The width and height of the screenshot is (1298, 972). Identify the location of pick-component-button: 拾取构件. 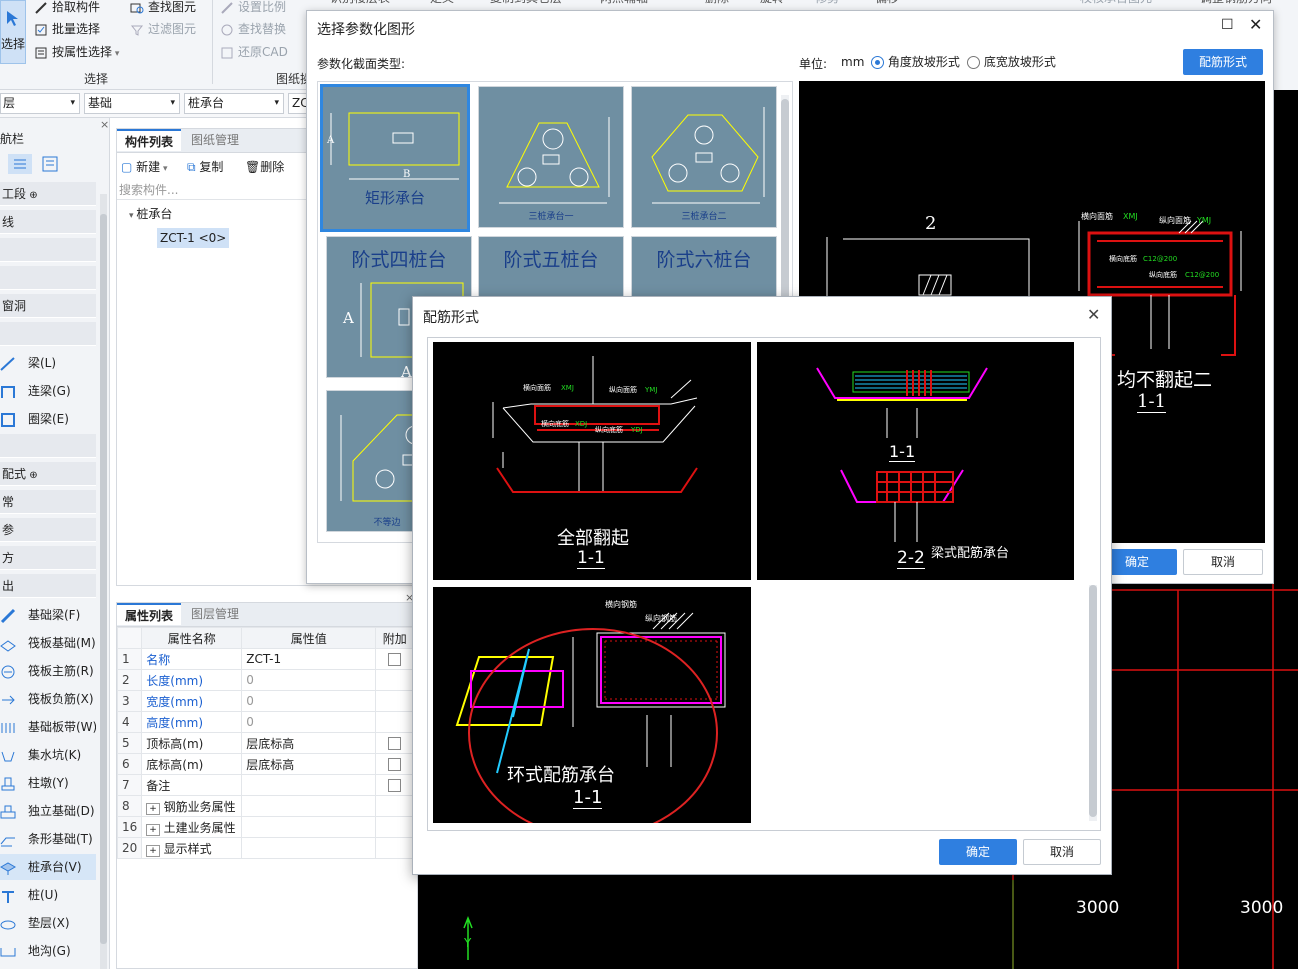
(67, 8).